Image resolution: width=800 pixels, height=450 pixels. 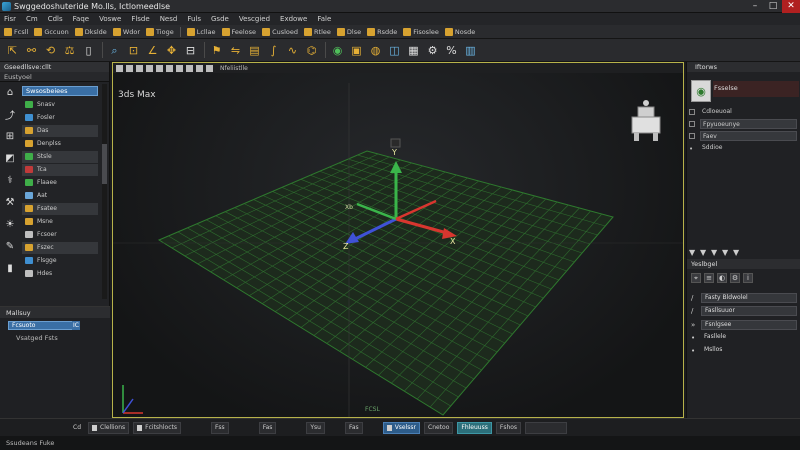 What do you see at coordinates (748, 136) in the screenshot?
I see `property-field: Faev` at bounding box center [748, 136].